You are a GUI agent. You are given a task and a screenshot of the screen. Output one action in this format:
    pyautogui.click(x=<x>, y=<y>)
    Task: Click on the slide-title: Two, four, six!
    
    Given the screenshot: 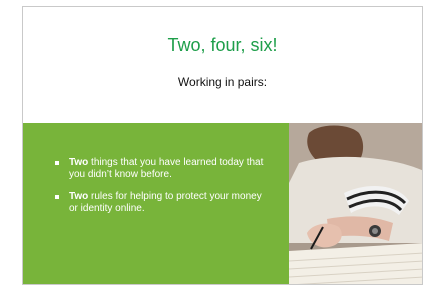 What is the action you would take?
    pyautogui.click(x=222, y=45)
    